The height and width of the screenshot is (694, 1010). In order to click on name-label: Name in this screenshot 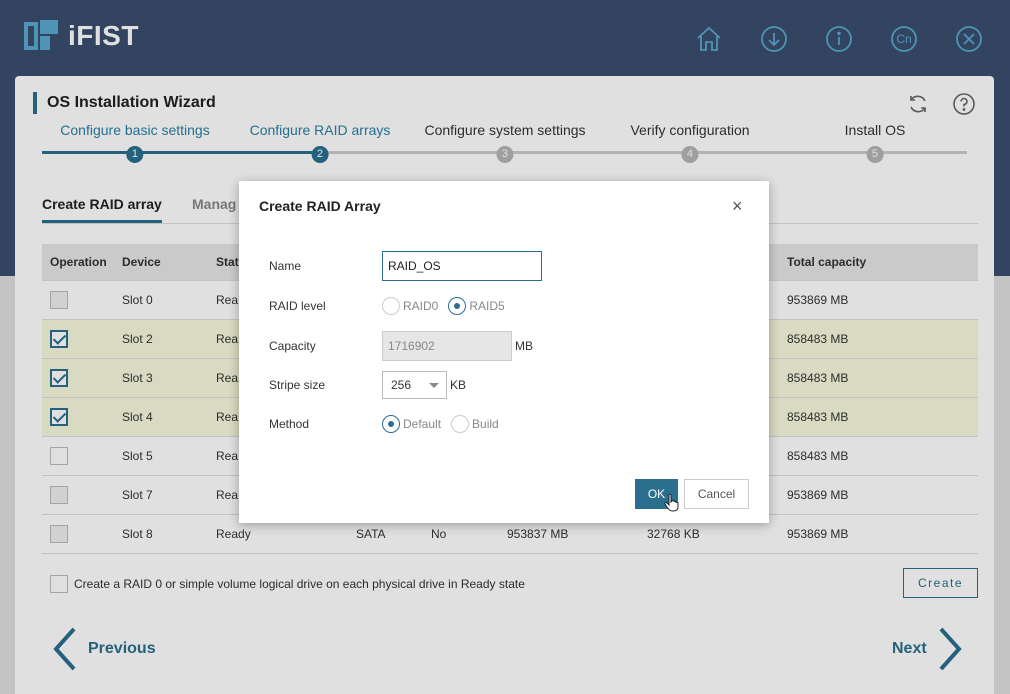, I will do `click(285, 266)`.